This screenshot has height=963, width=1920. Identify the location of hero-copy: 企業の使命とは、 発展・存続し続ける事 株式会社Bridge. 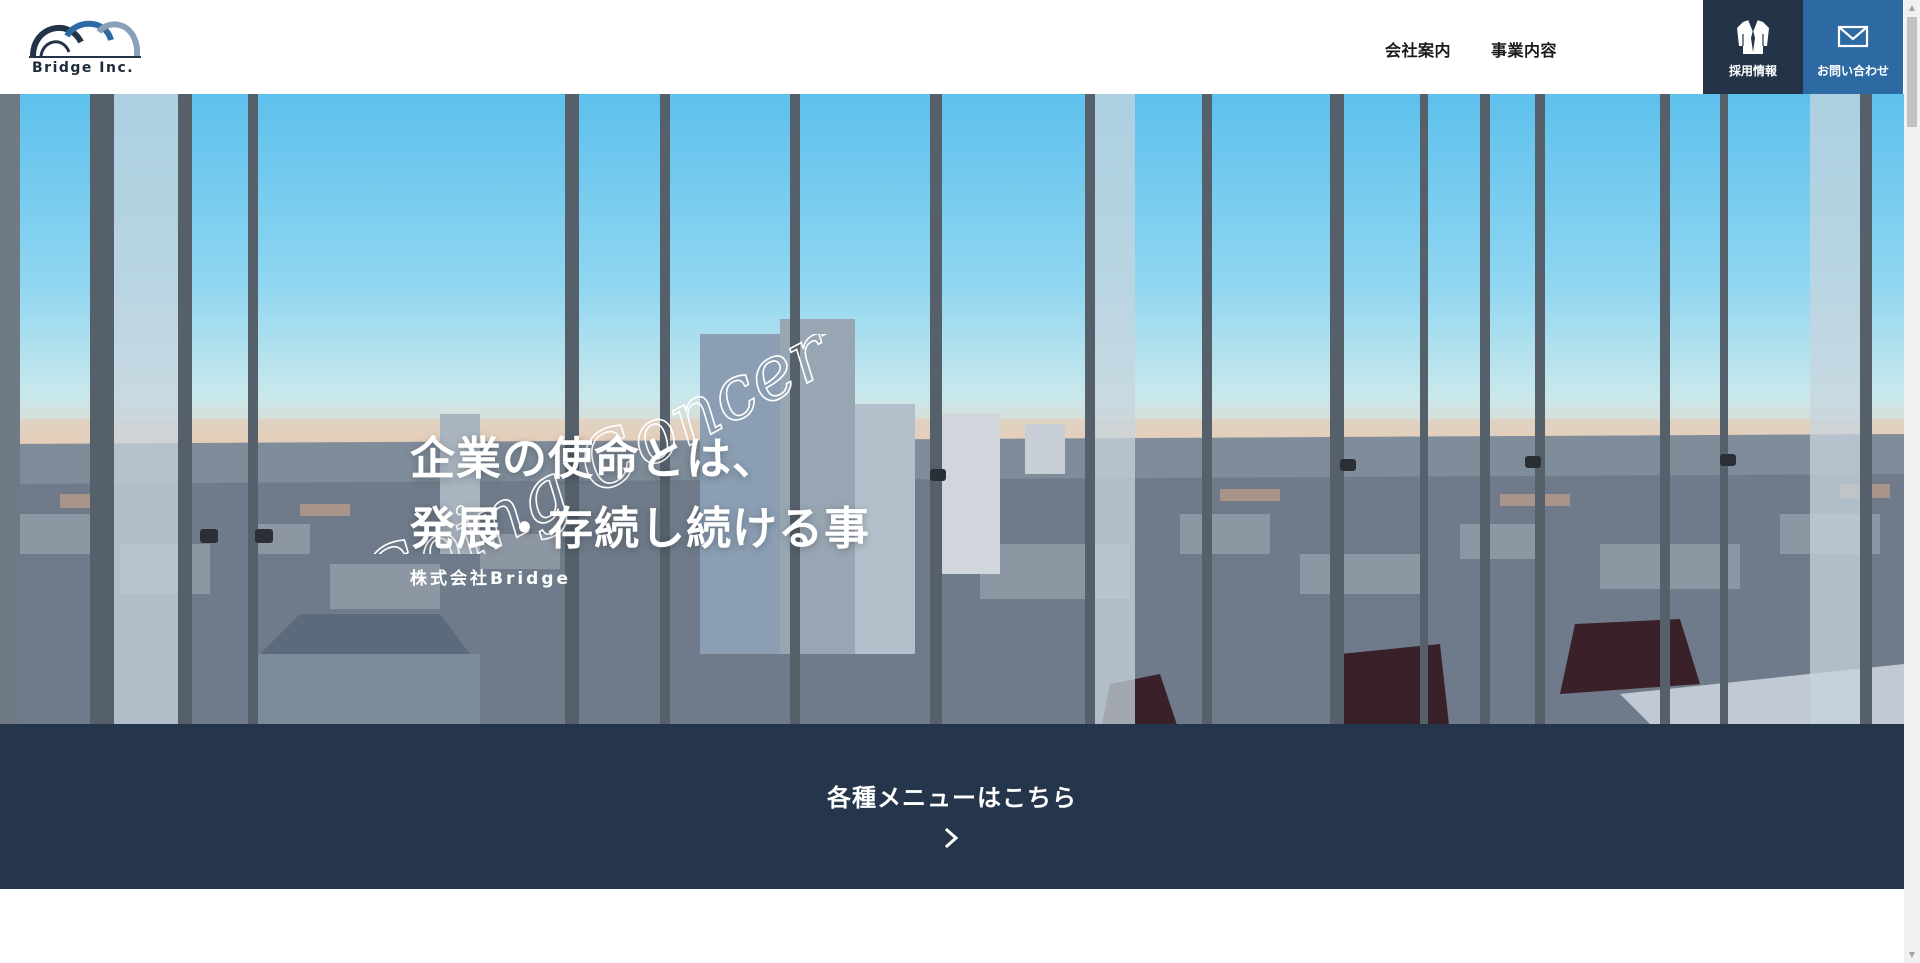
(640, 506).